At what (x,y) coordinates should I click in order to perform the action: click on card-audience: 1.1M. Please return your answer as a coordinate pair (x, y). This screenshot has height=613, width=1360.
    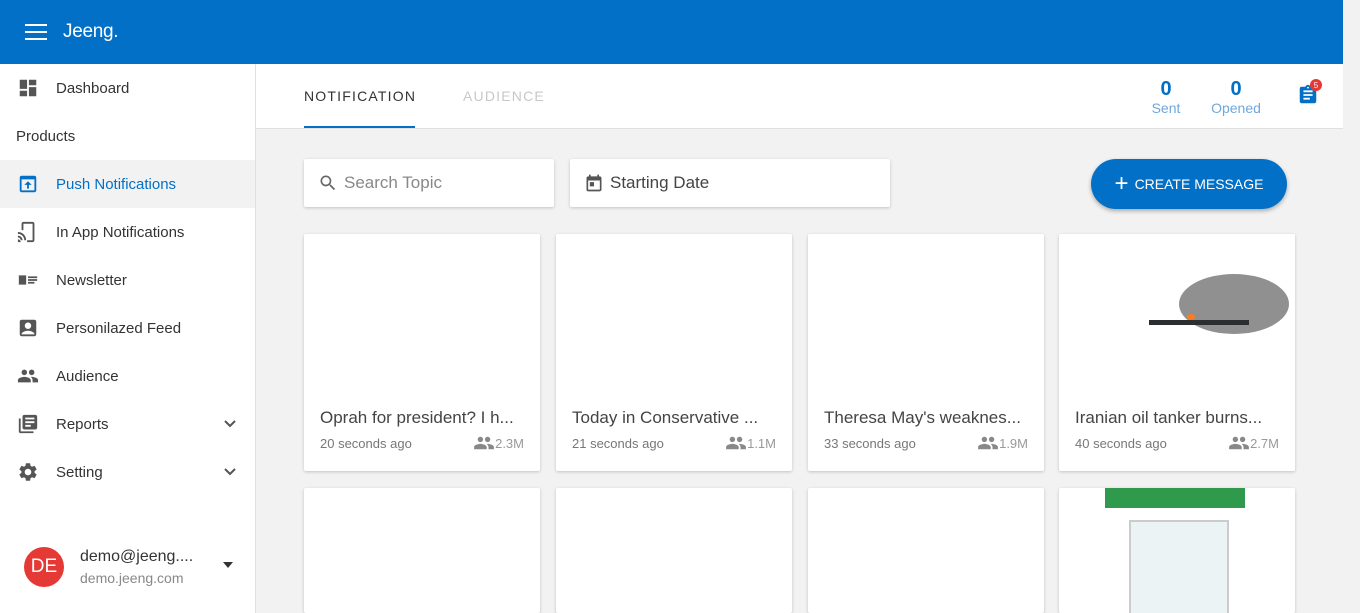
    Looking at the image, I should click on (750, 443).